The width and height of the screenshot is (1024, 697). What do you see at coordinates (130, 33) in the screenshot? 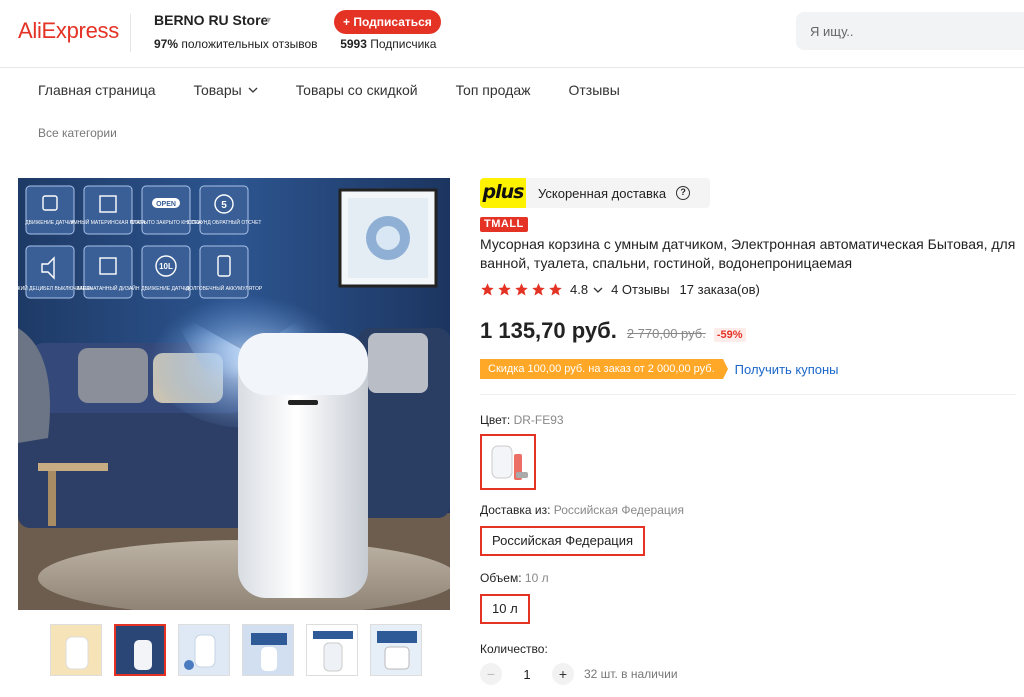
I see `header-divider` at bounding box center [130, 33].